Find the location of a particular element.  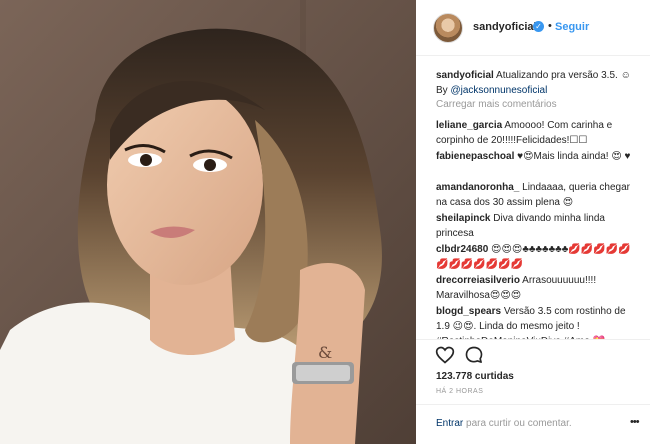

caption-text: Atualizando pra versão 3.5. ☺ is located at coordinates (563, 75).